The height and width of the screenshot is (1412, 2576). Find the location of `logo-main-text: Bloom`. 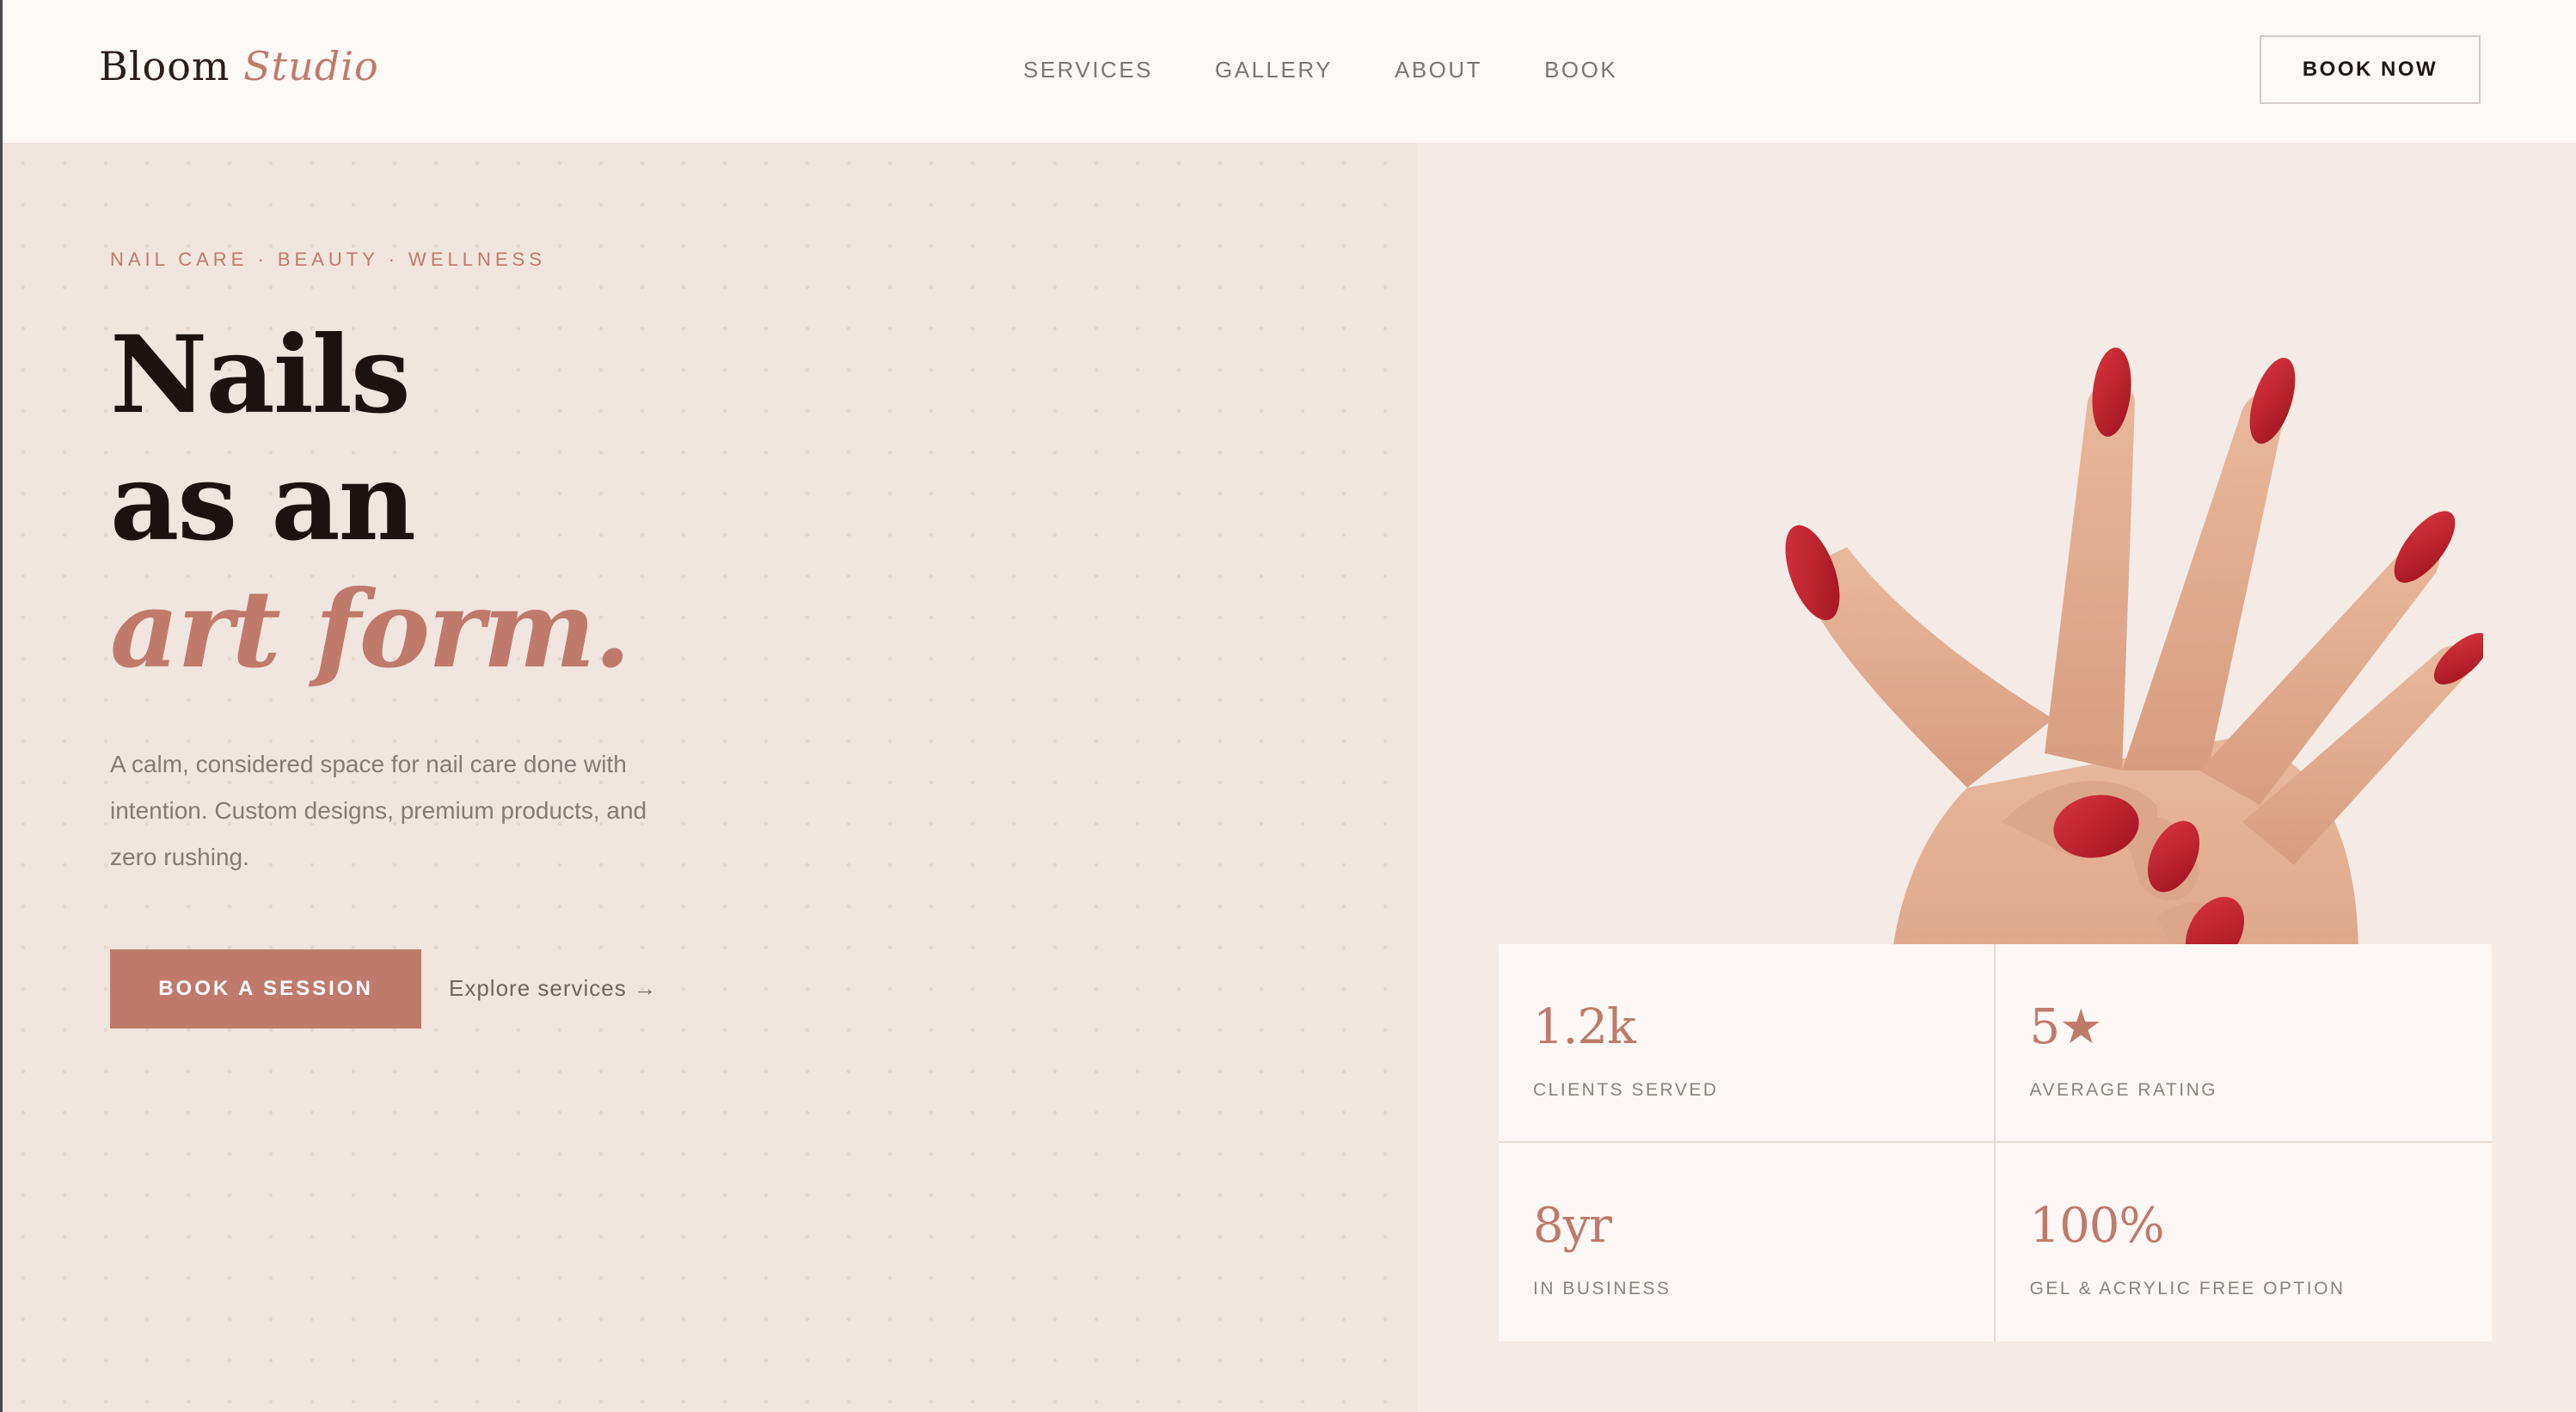

logo-main-text: Bloom is located at coordinates (164, 66).